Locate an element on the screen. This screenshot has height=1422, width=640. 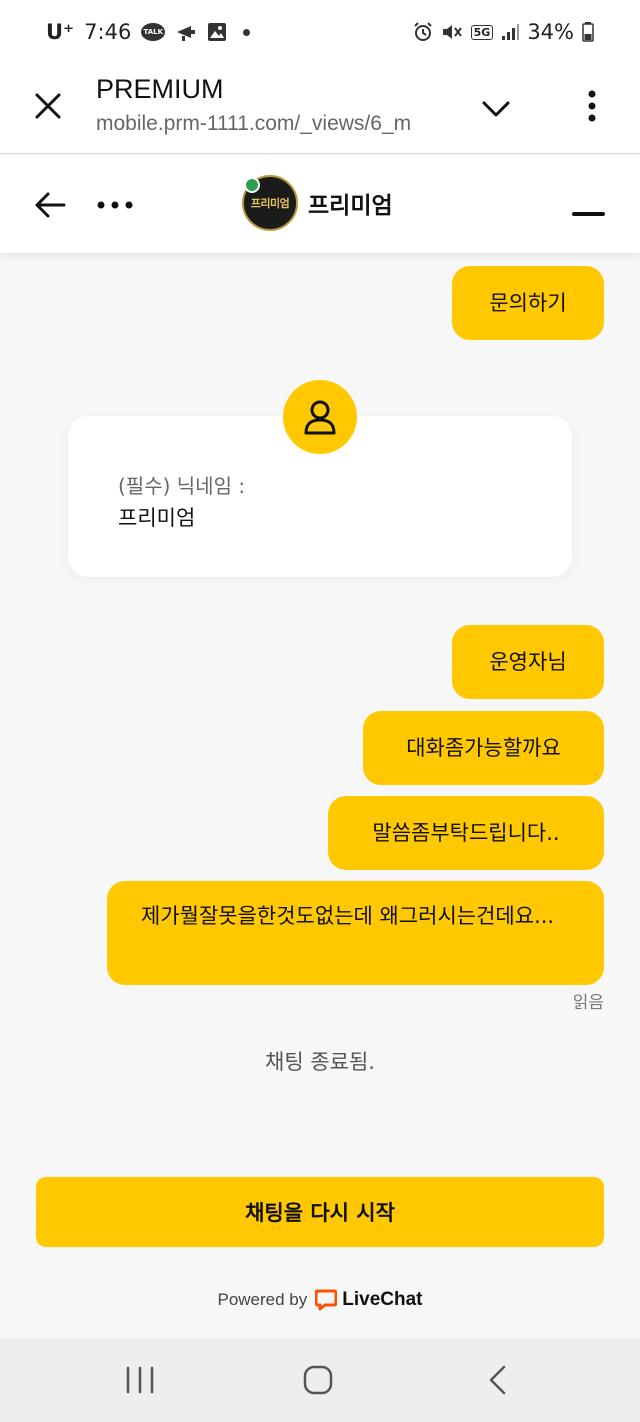
avatar-label: 프리미엄 is located at coordinates (270, 203).